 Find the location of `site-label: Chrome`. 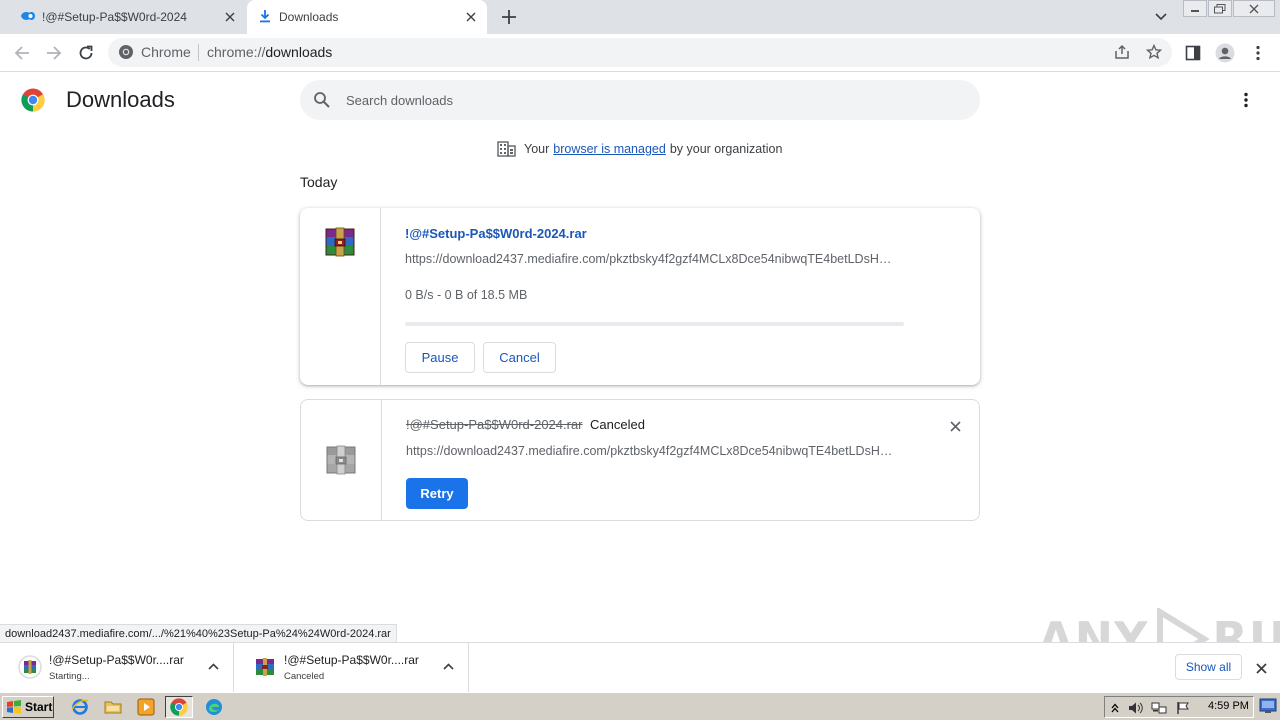

site-label: Chrome is located at coordinates (166, 52).